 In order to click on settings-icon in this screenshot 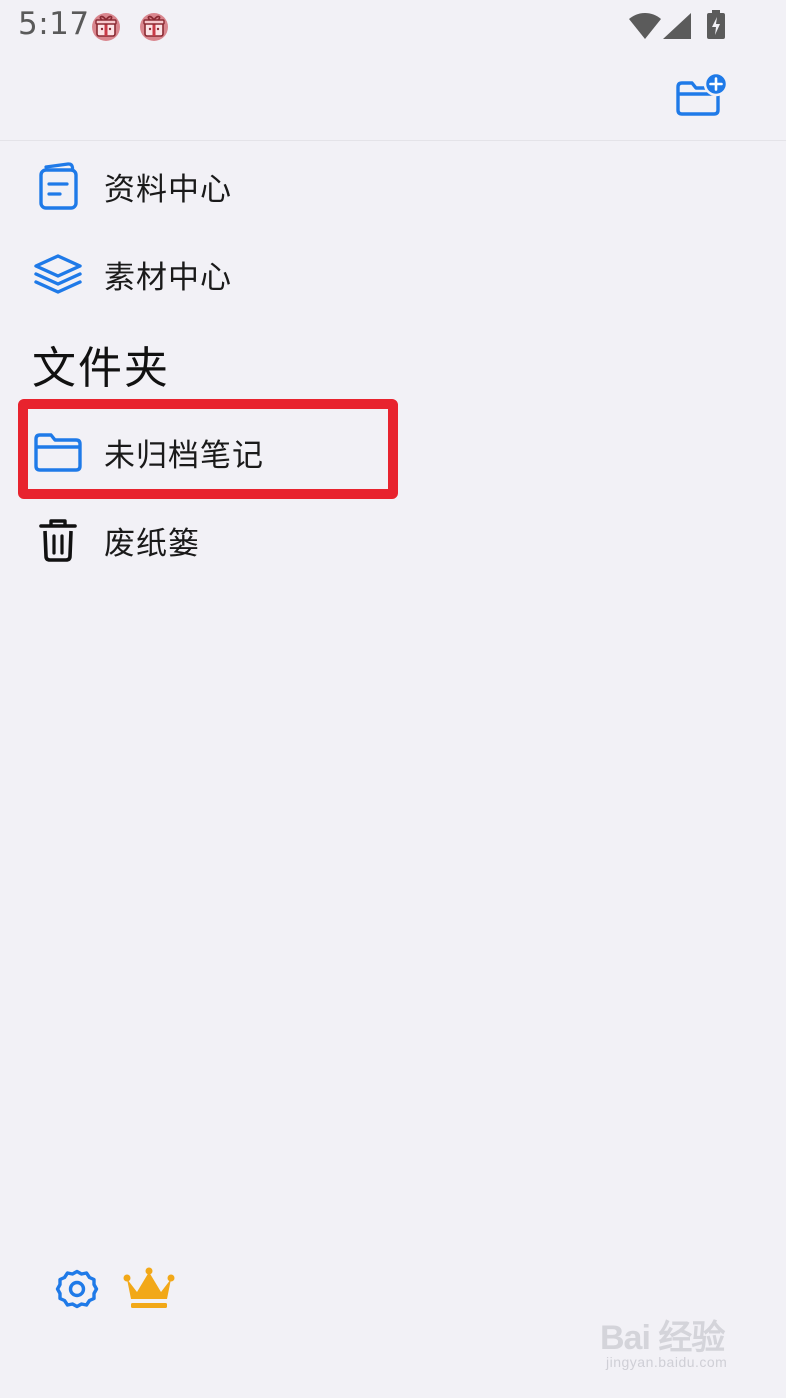, I will do `click(77, 1289)`.